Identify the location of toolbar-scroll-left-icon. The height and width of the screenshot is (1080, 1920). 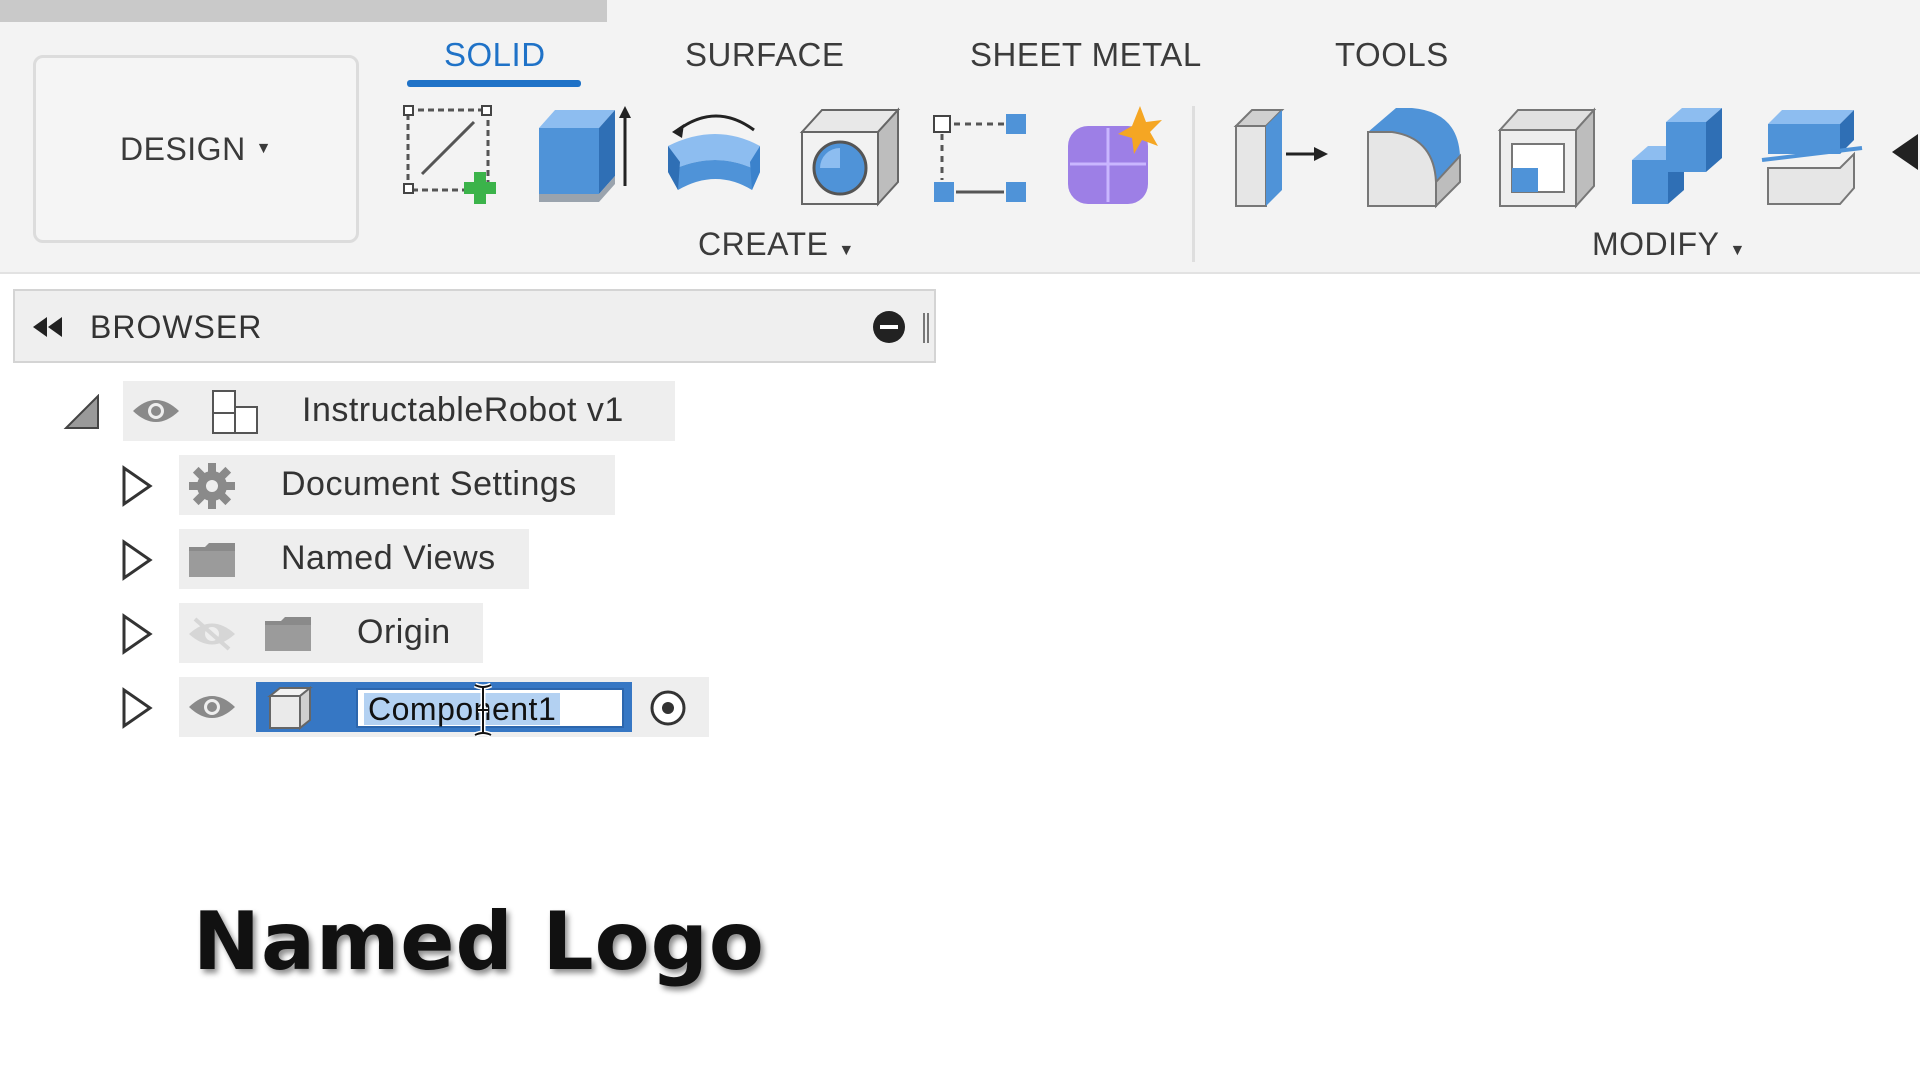
(1905, 152).